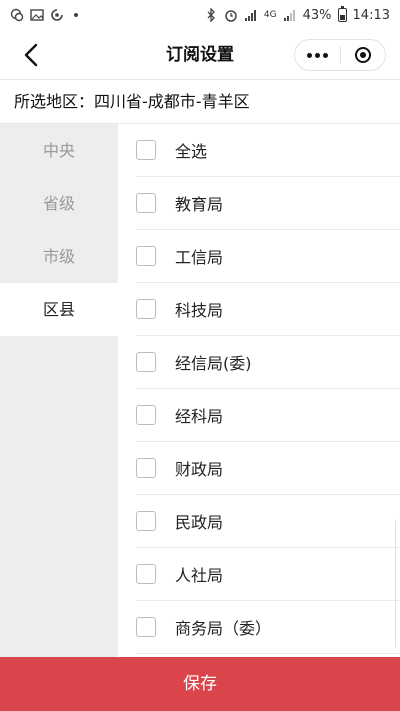 Image resolution: width=400 pixels, height=711 pixels. Describe the element at coordinates (17, 15) in the screenshot. I see `wechat-icon` at that location.